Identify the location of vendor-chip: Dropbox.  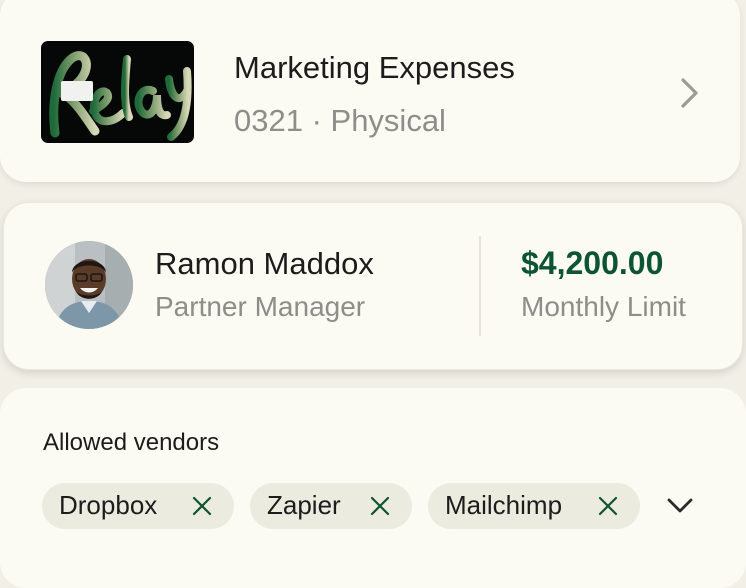
(138, 506).